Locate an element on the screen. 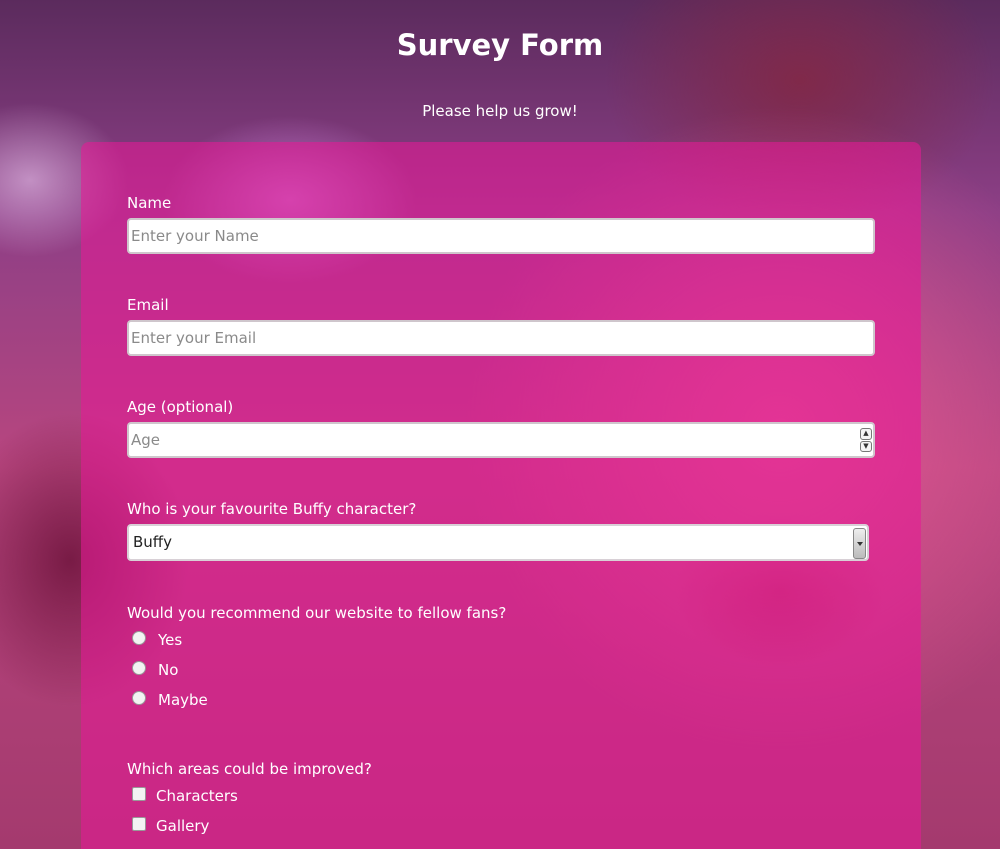  radio-label: No is located at coordinates (168, 670).